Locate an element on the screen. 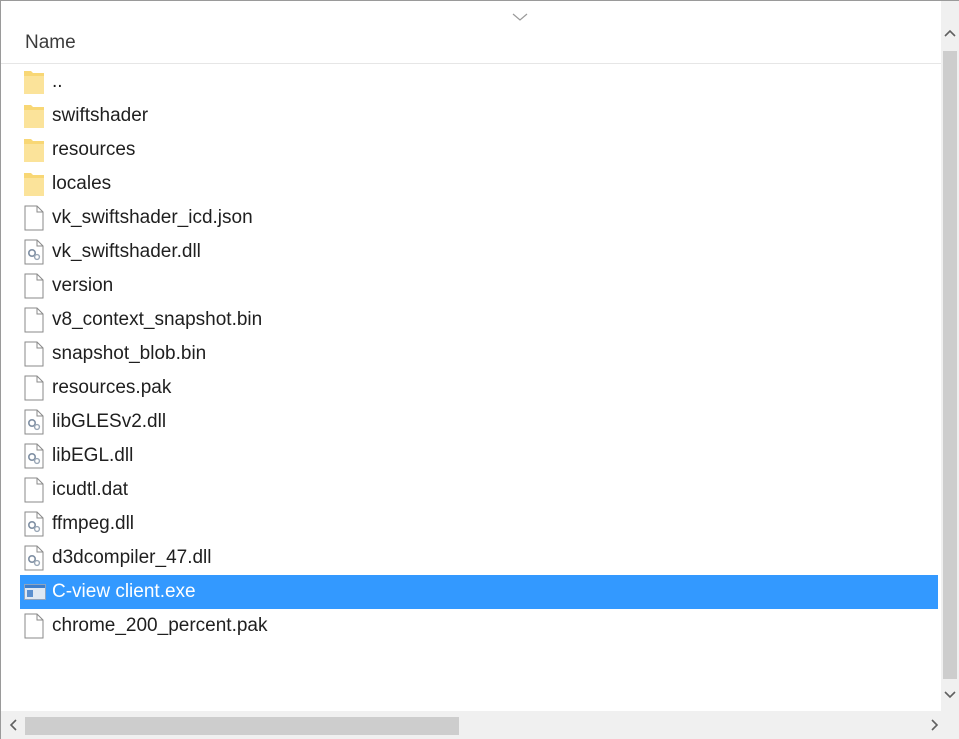  scroll-down-arrow-icon is located at coordinates (950, 695).